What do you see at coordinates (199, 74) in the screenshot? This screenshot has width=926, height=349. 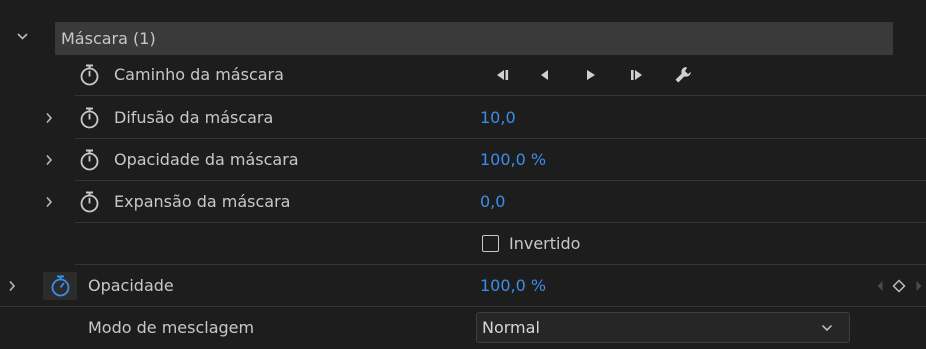 I see `mask-path-label: Caminho da máscara` at bounding box center [199, 74].